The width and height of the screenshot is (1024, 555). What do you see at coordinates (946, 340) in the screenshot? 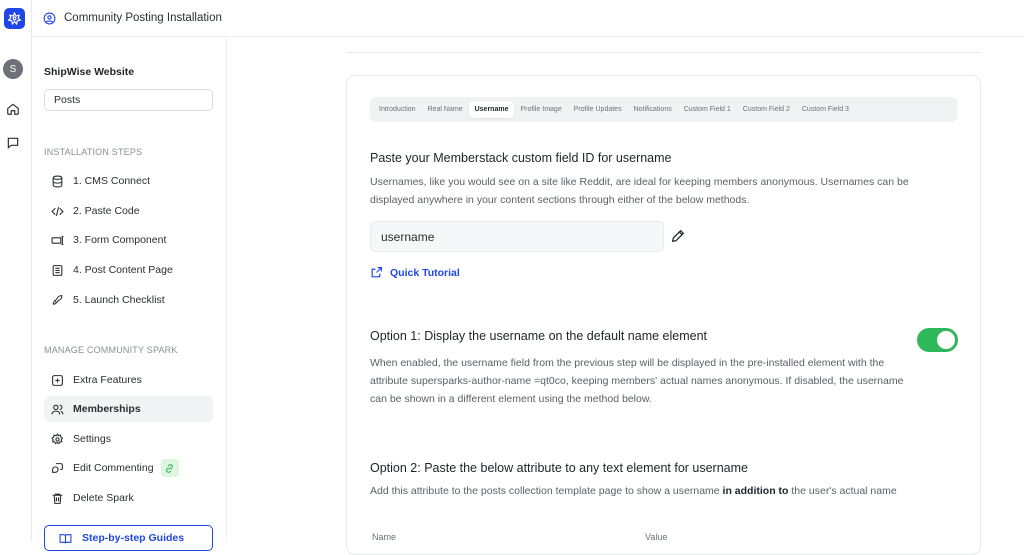
I see `toggle-knob` at bounding box center [946, 340].